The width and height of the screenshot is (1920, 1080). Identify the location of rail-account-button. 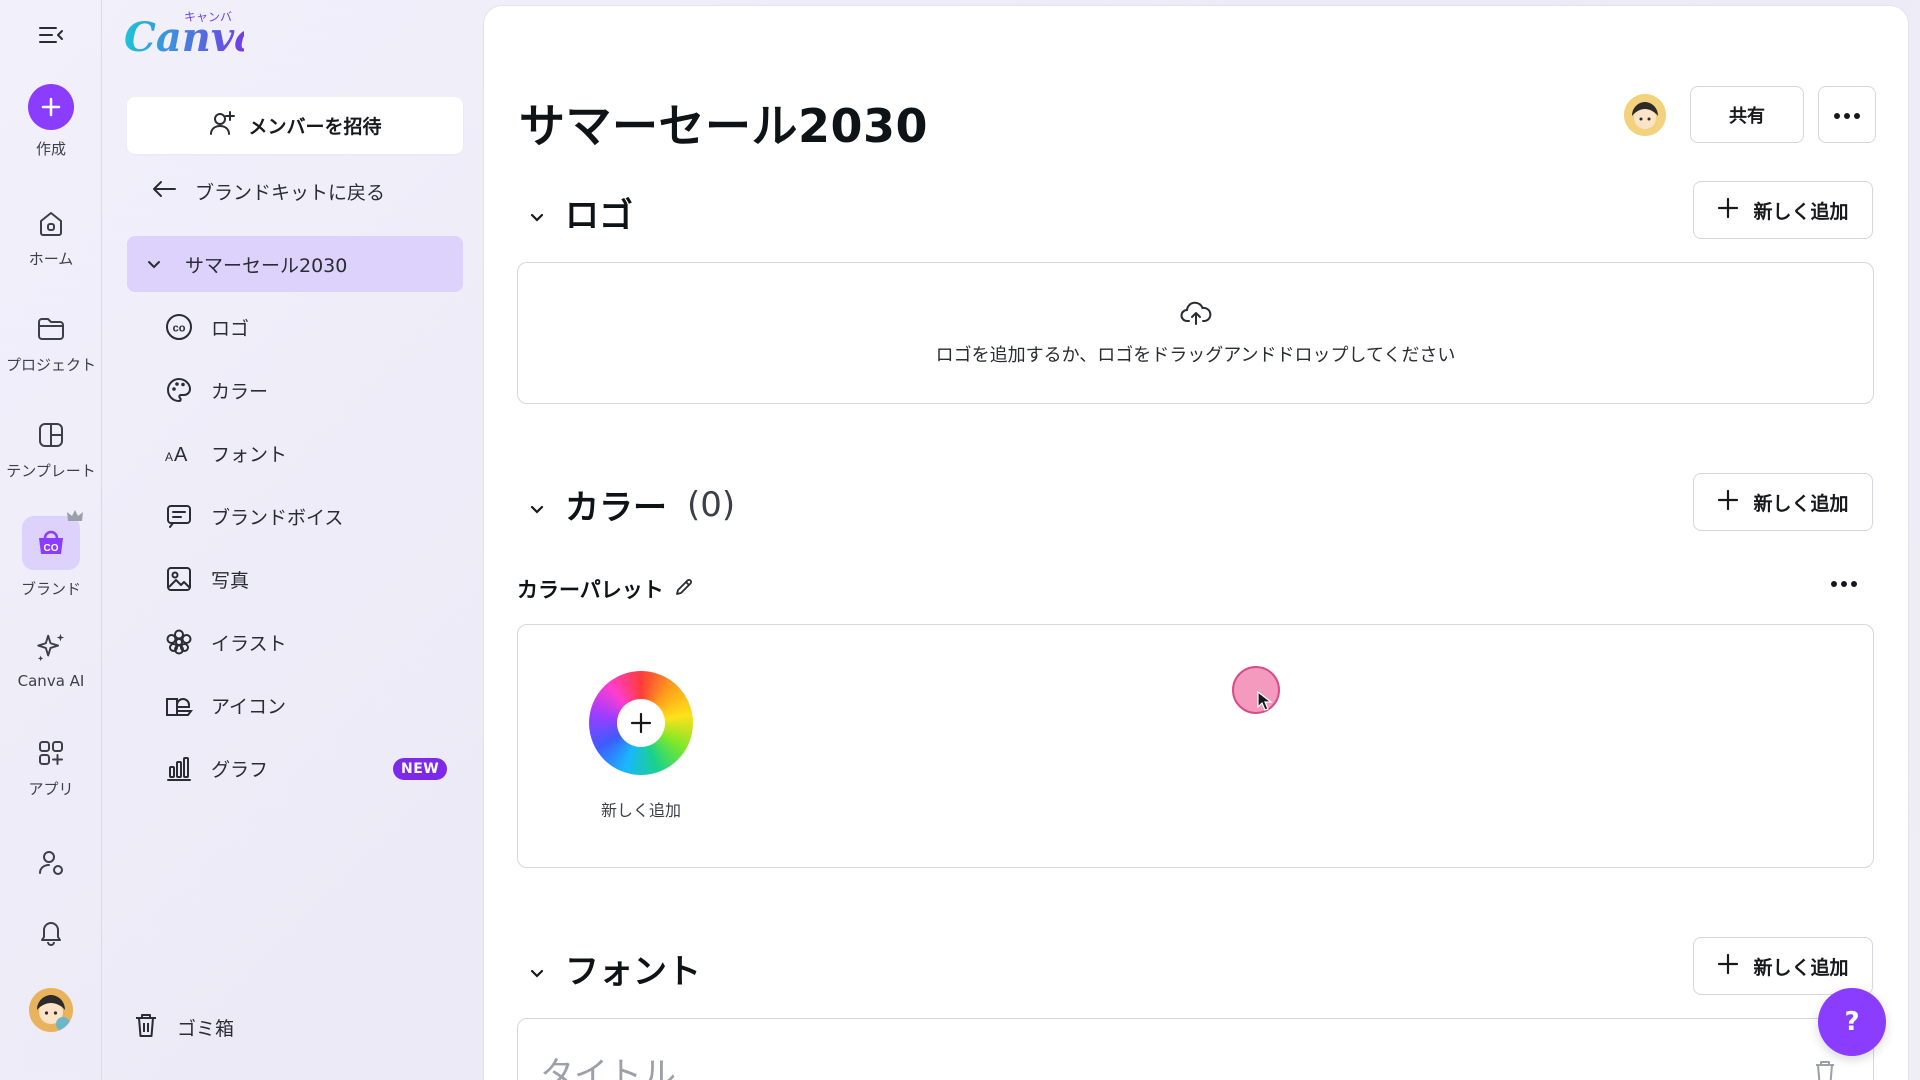
(51, 1010).